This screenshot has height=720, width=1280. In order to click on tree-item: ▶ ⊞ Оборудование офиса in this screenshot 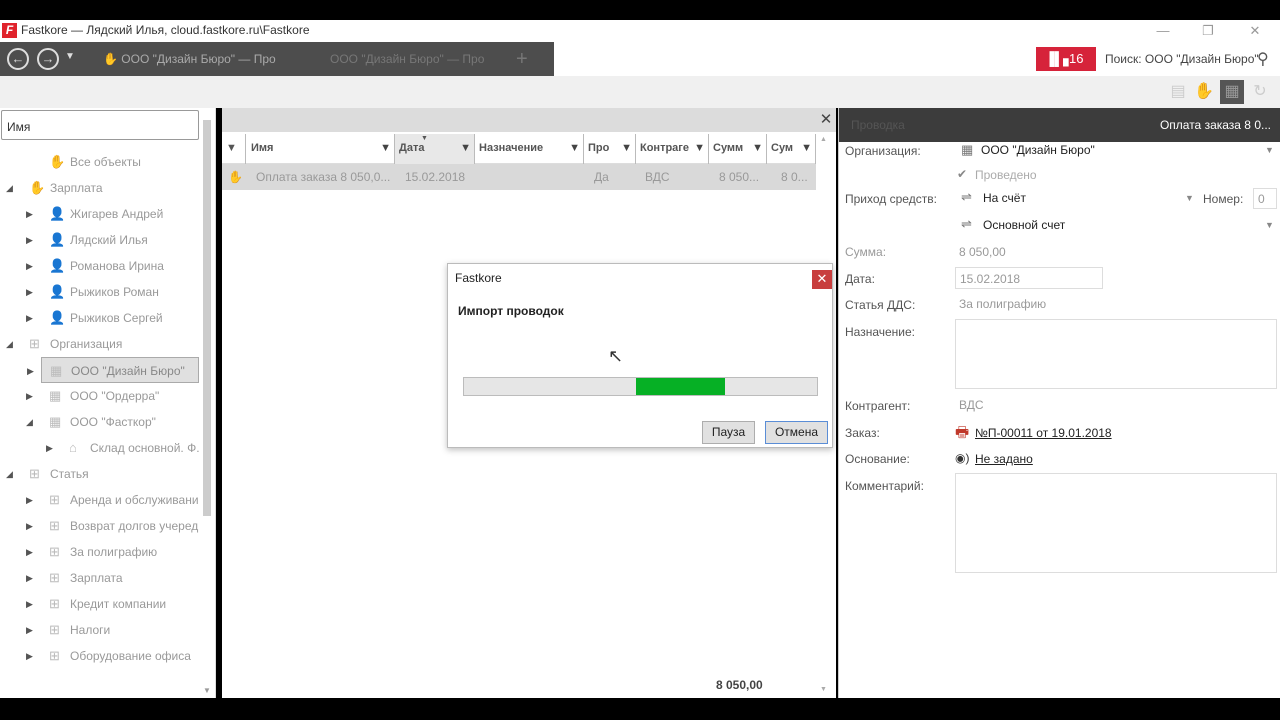, I will do `click(100, 656)`.